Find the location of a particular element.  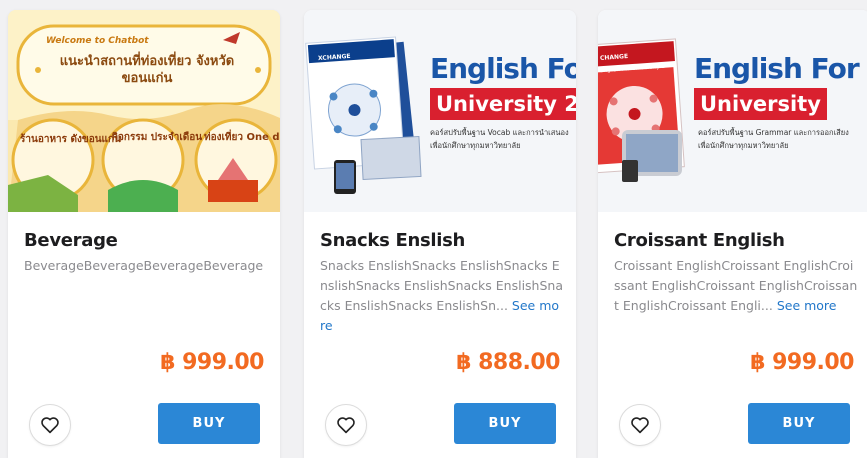

product-title: Snacks Enslish is located at coordinates (392, 240).